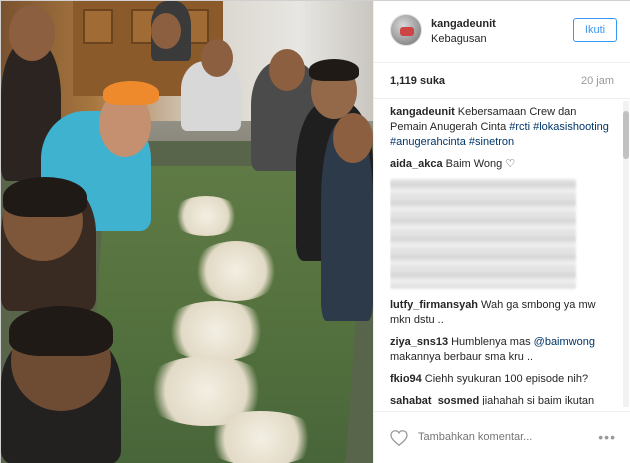 The image size is (630, 463). Describe the element at coordinates (459, 39) in the screenshot. I see `post-location: Kebagusan` at that location.